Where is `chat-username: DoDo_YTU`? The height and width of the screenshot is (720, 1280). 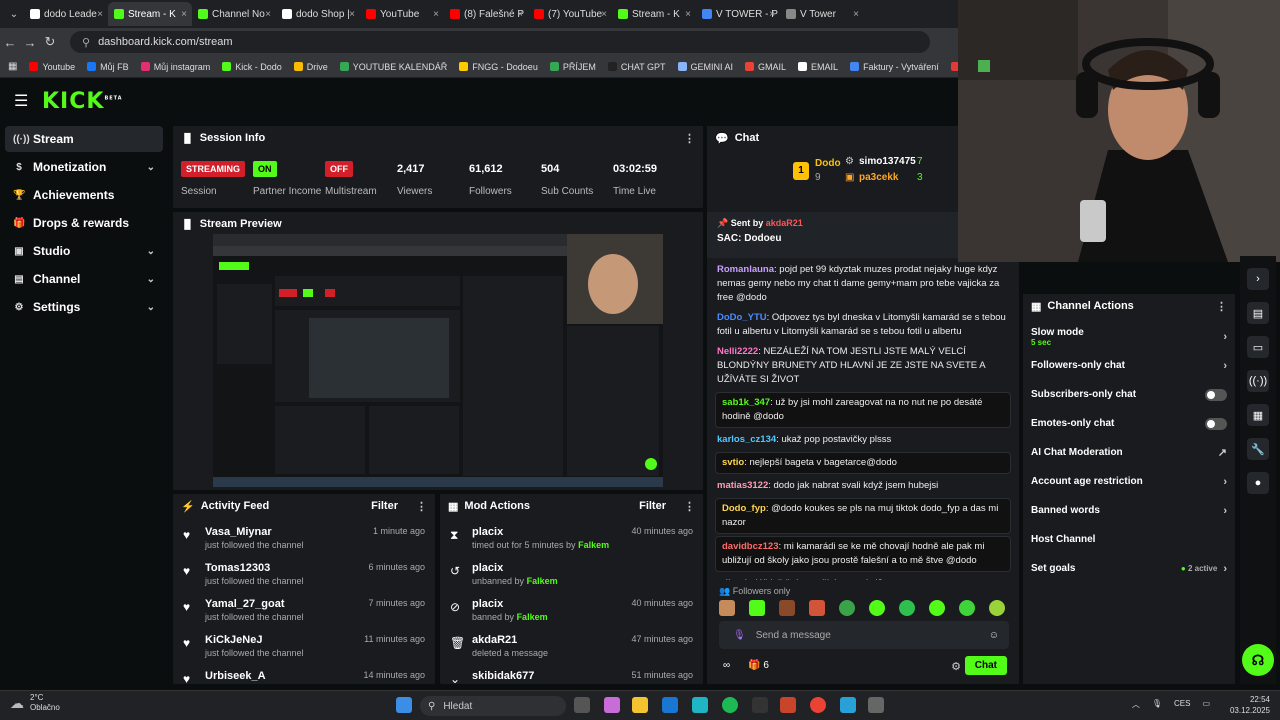 chat-username: DoDo_YTU is located at coordinates (742, 317).